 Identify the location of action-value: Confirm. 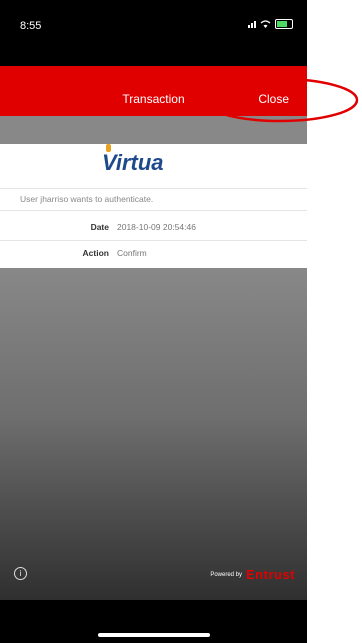
(132, 253).